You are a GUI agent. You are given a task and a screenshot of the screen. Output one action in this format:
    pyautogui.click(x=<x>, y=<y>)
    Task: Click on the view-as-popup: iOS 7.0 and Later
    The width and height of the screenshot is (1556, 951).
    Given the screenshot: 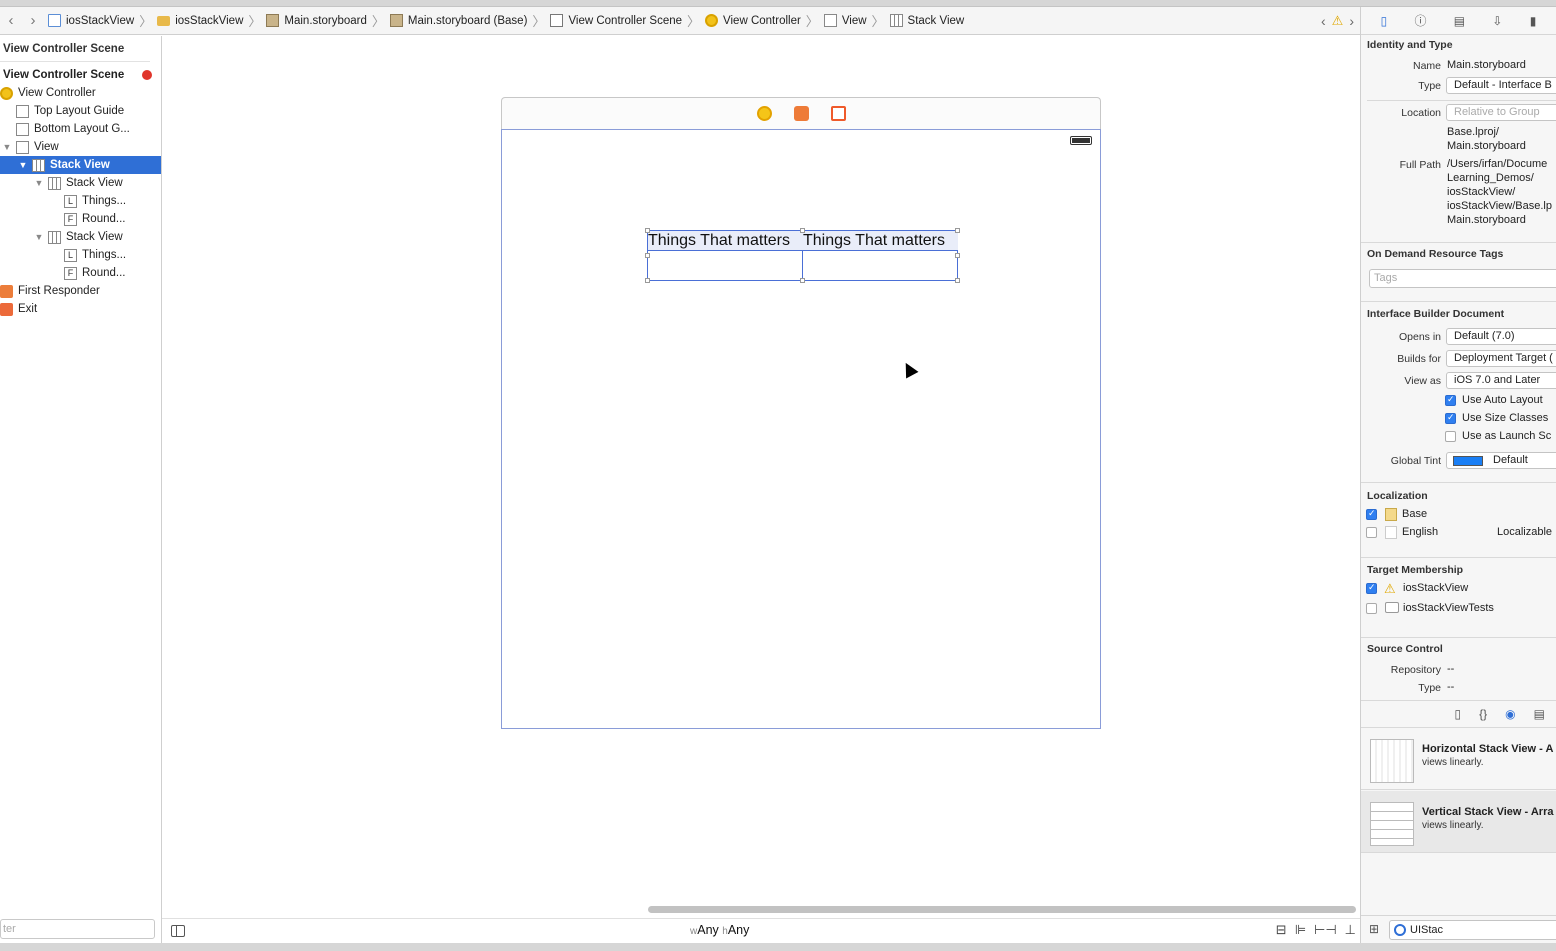 What is the action you would take?
    pyautogui.click(x=1501, y=380)
    